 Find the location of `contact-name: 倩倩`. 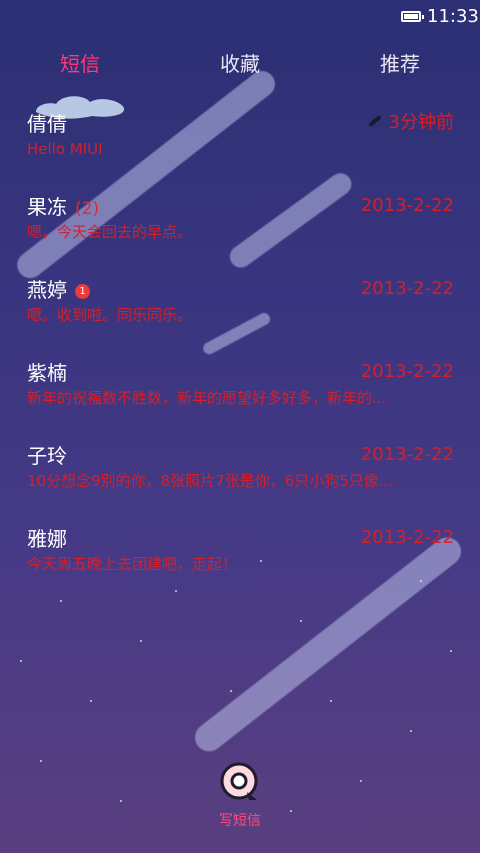

contact-name: 倩倩 is located at coordinates (47, 124).